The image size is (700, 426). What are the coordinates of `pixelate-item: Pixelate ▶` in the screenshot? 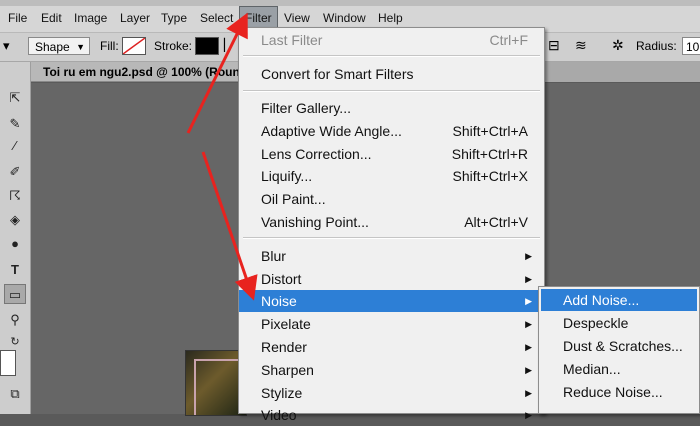 It's located at (391, 324).